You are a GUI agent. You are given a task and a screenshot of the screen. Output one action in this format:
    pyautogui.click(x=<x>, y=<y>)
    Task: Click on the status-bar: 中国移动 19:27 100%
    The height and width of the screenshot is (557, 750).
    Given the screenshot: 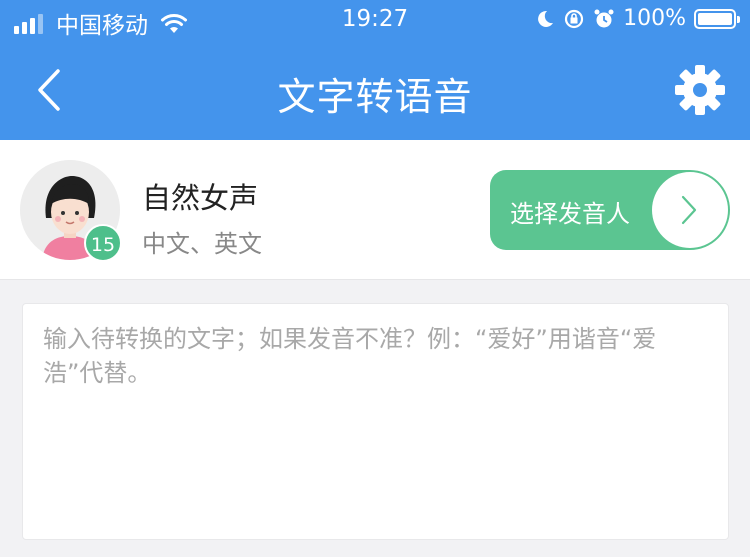 What is the action you would take?
    pyautogui.click(x=375, y=20)
    